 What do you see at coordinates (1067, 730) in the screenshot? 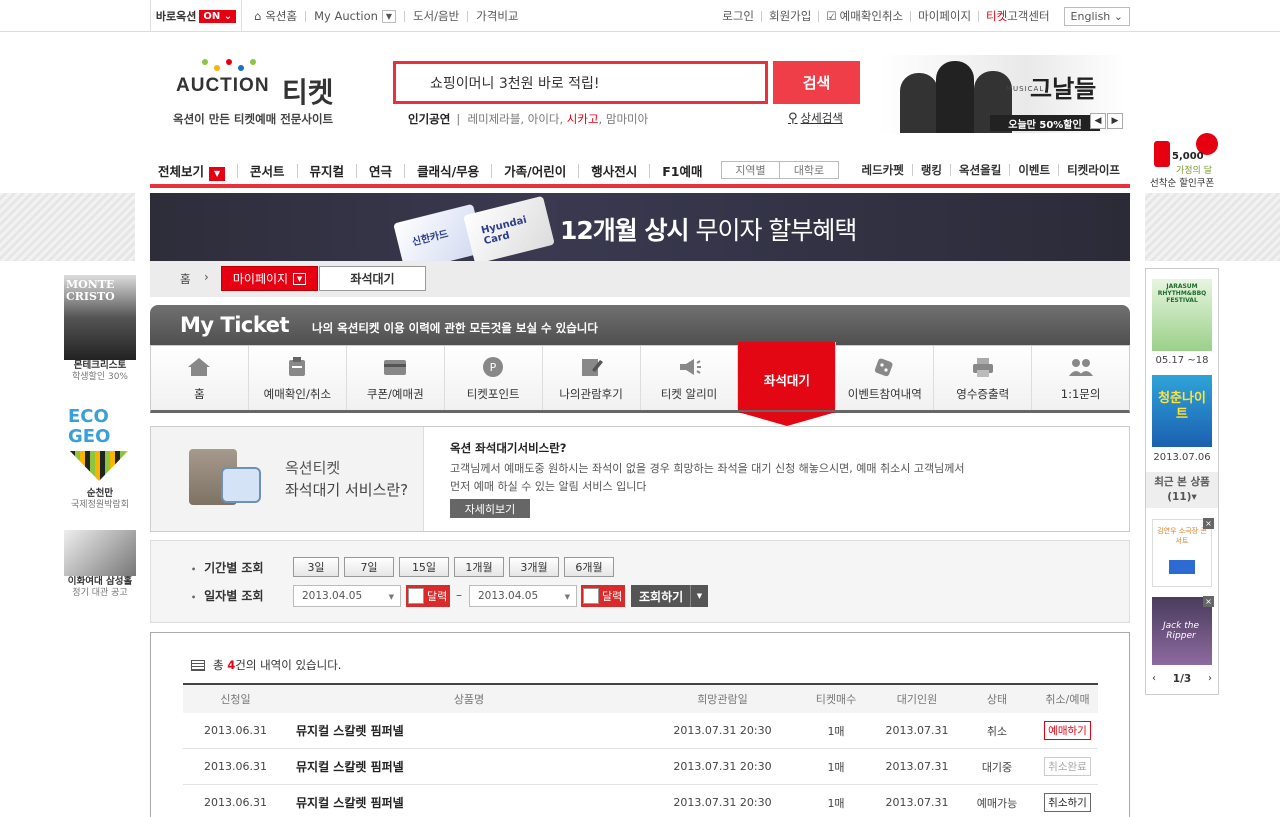
I see `book-button: 예매하기` at bounding box center [1067, 730].